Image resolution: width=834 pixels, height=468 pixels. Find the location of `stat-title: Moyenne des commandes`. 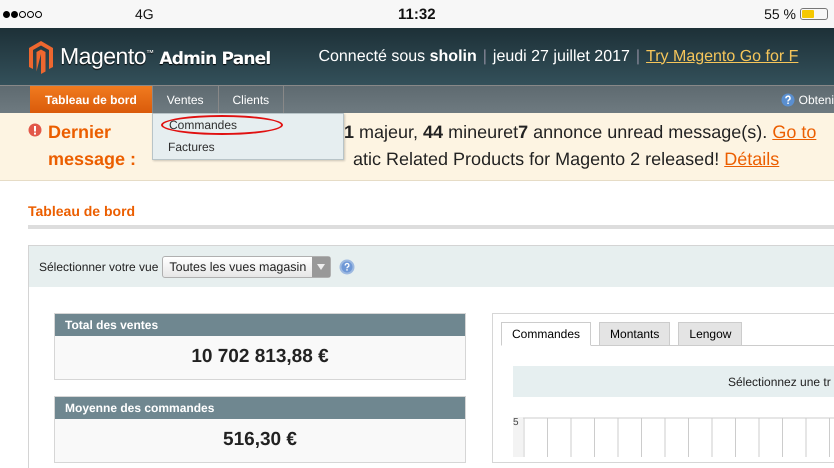

stat-title: Moyenne des commandes is located at coordinates (260, 408).